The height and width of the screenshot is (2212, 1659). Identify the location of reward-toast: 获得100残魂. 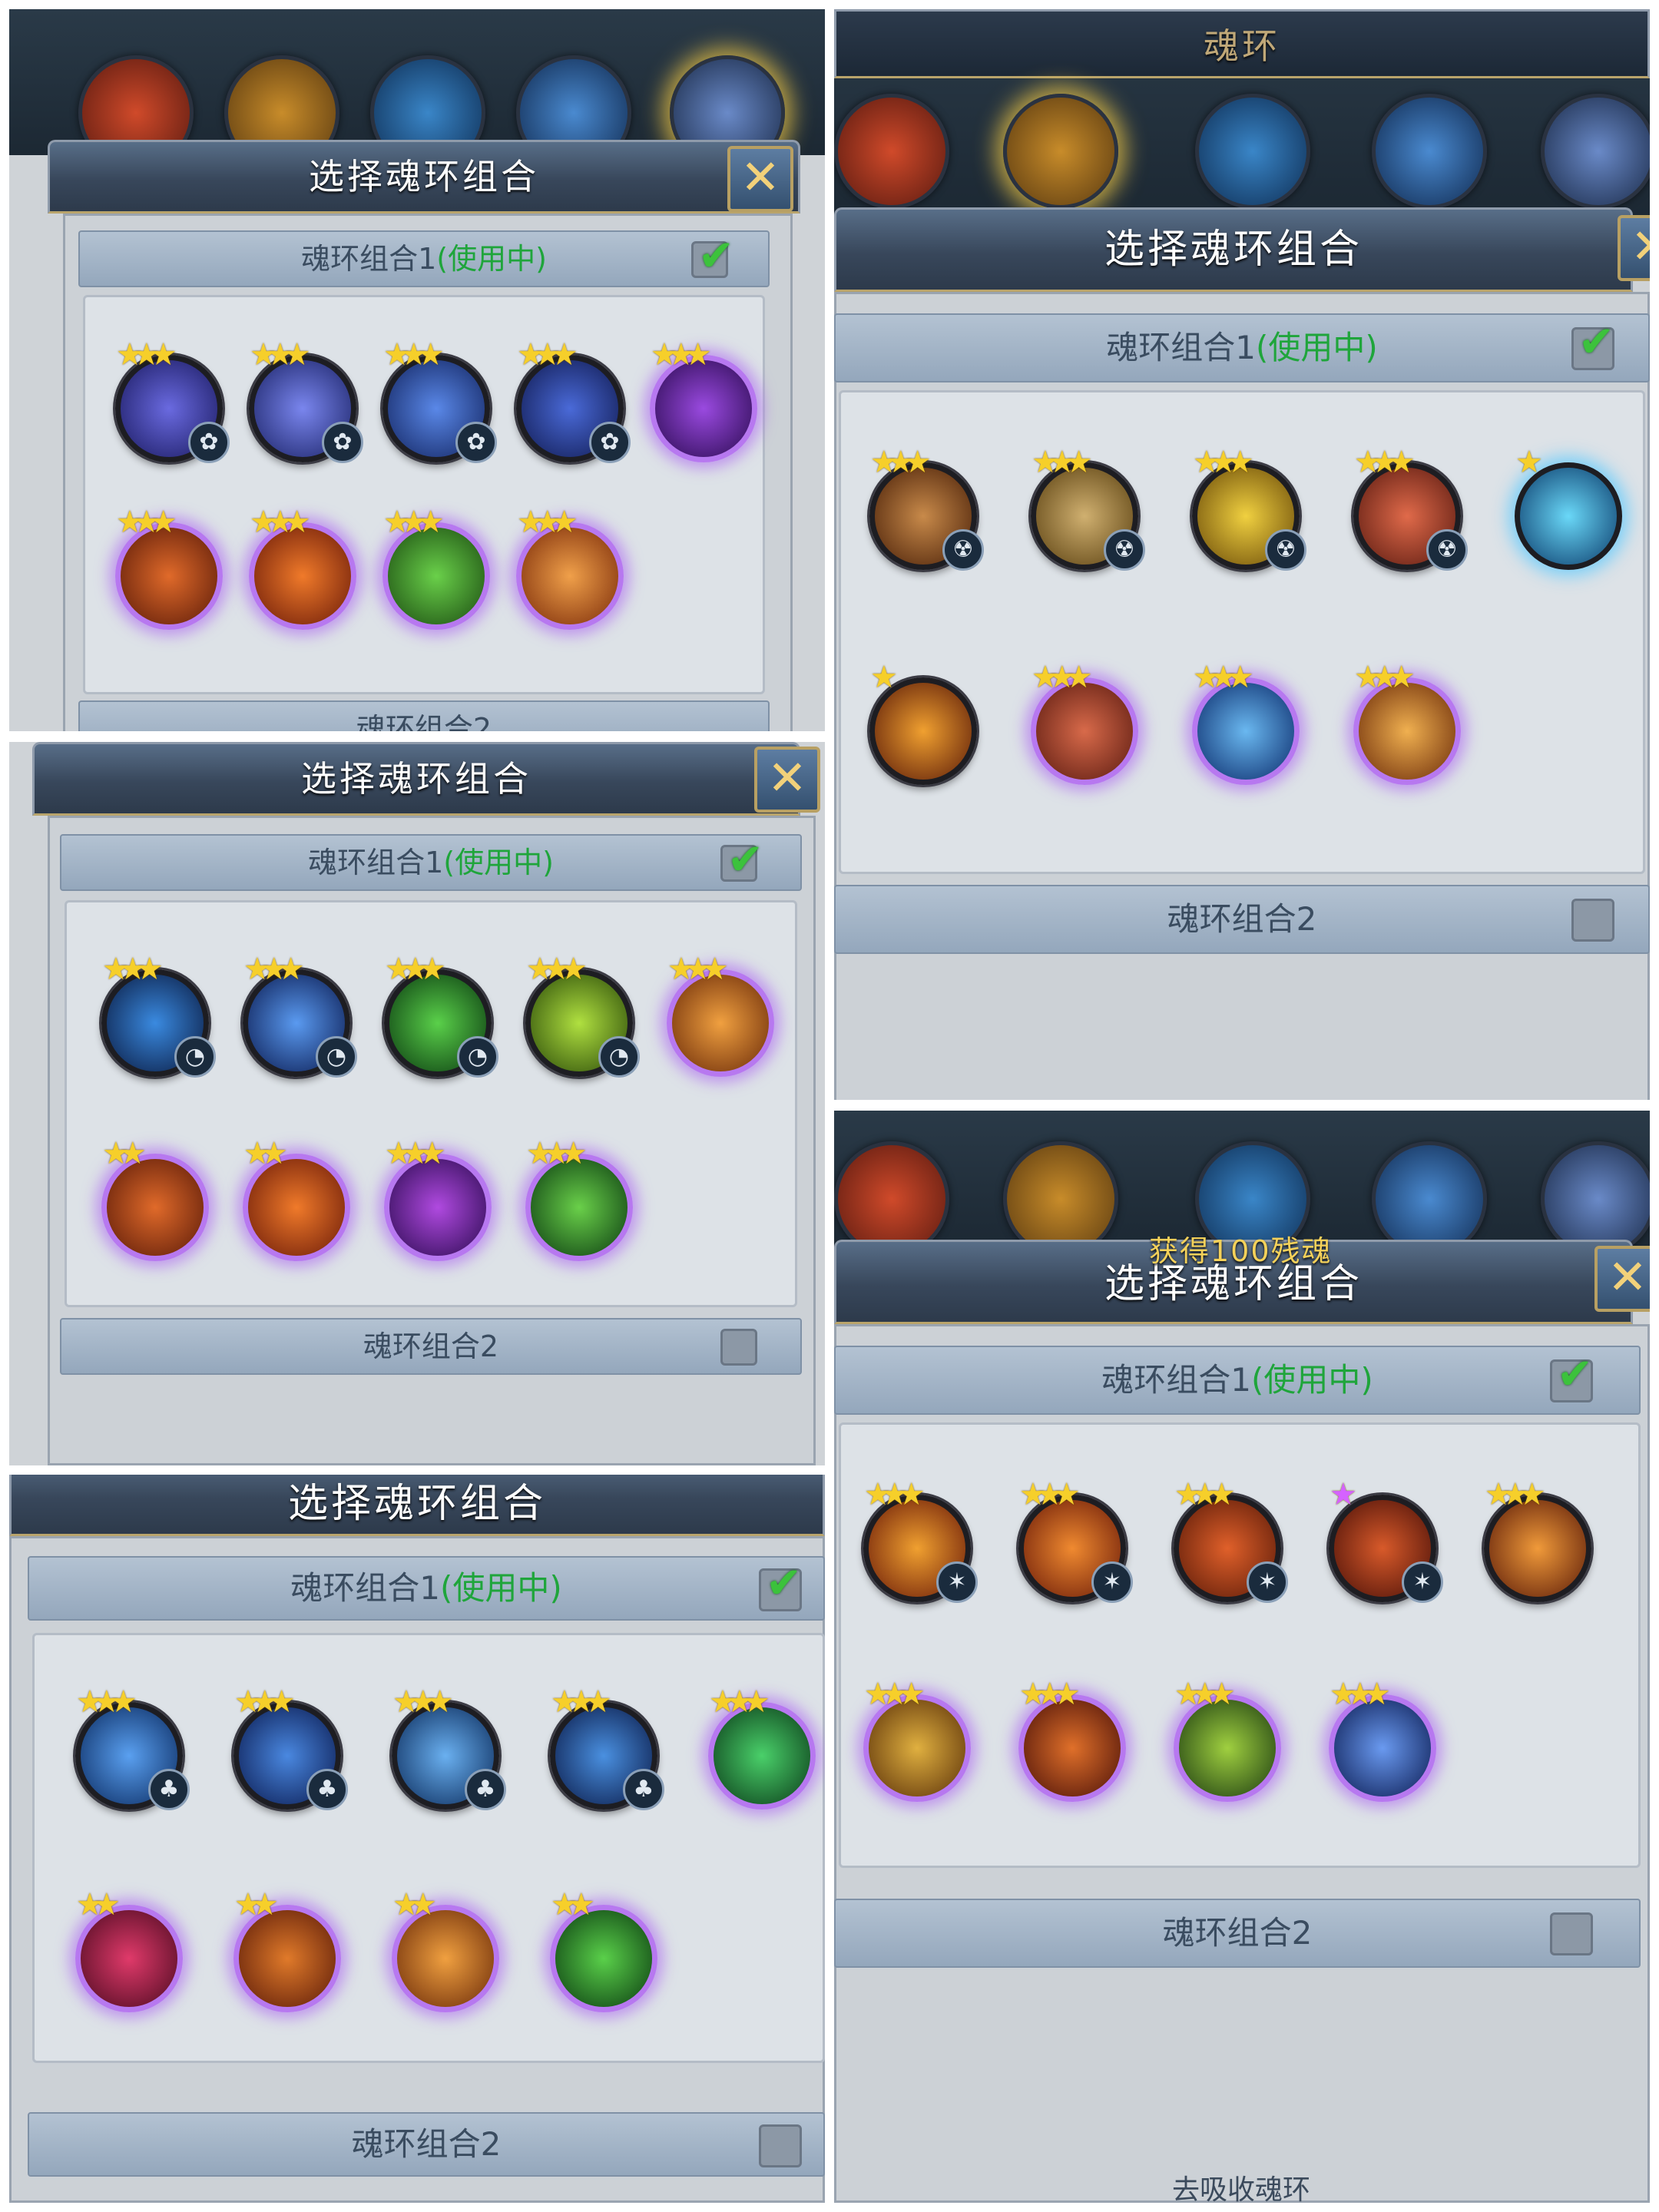
(1241, 1251).